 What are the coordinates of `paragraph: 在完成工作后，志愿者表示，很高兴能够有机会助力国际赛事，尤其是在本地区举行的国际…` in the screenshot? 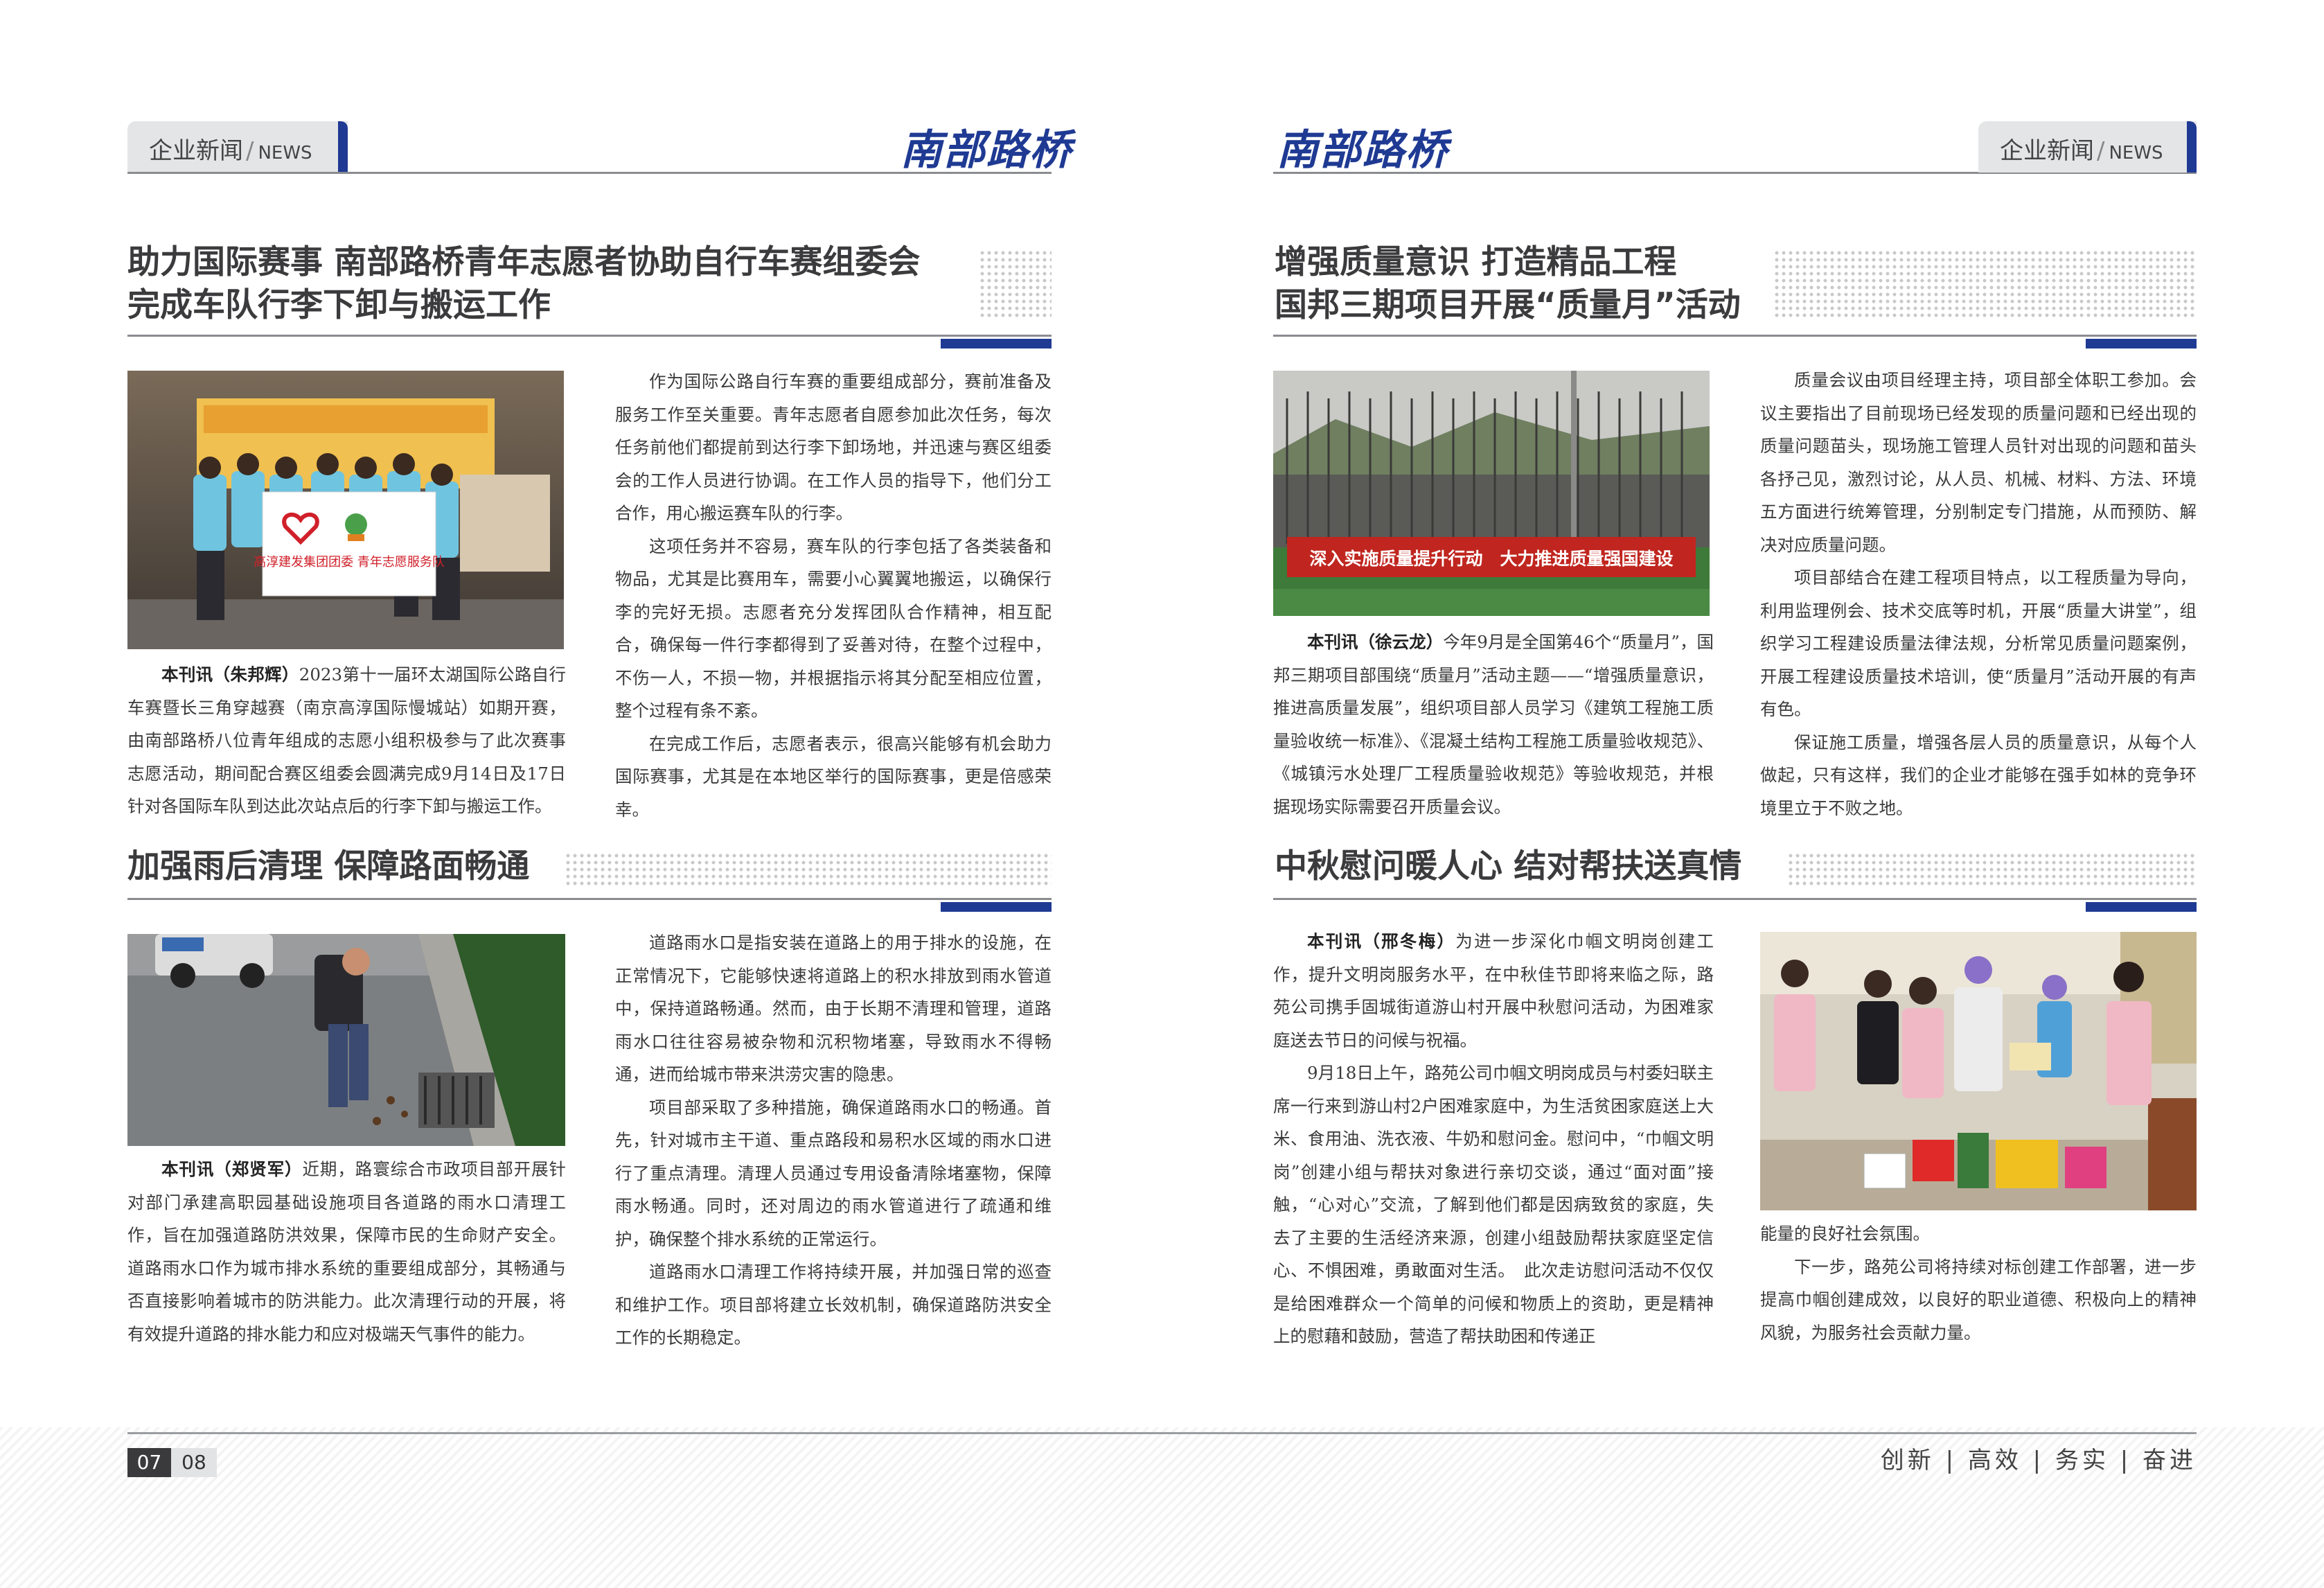 It's located at (833, 776).